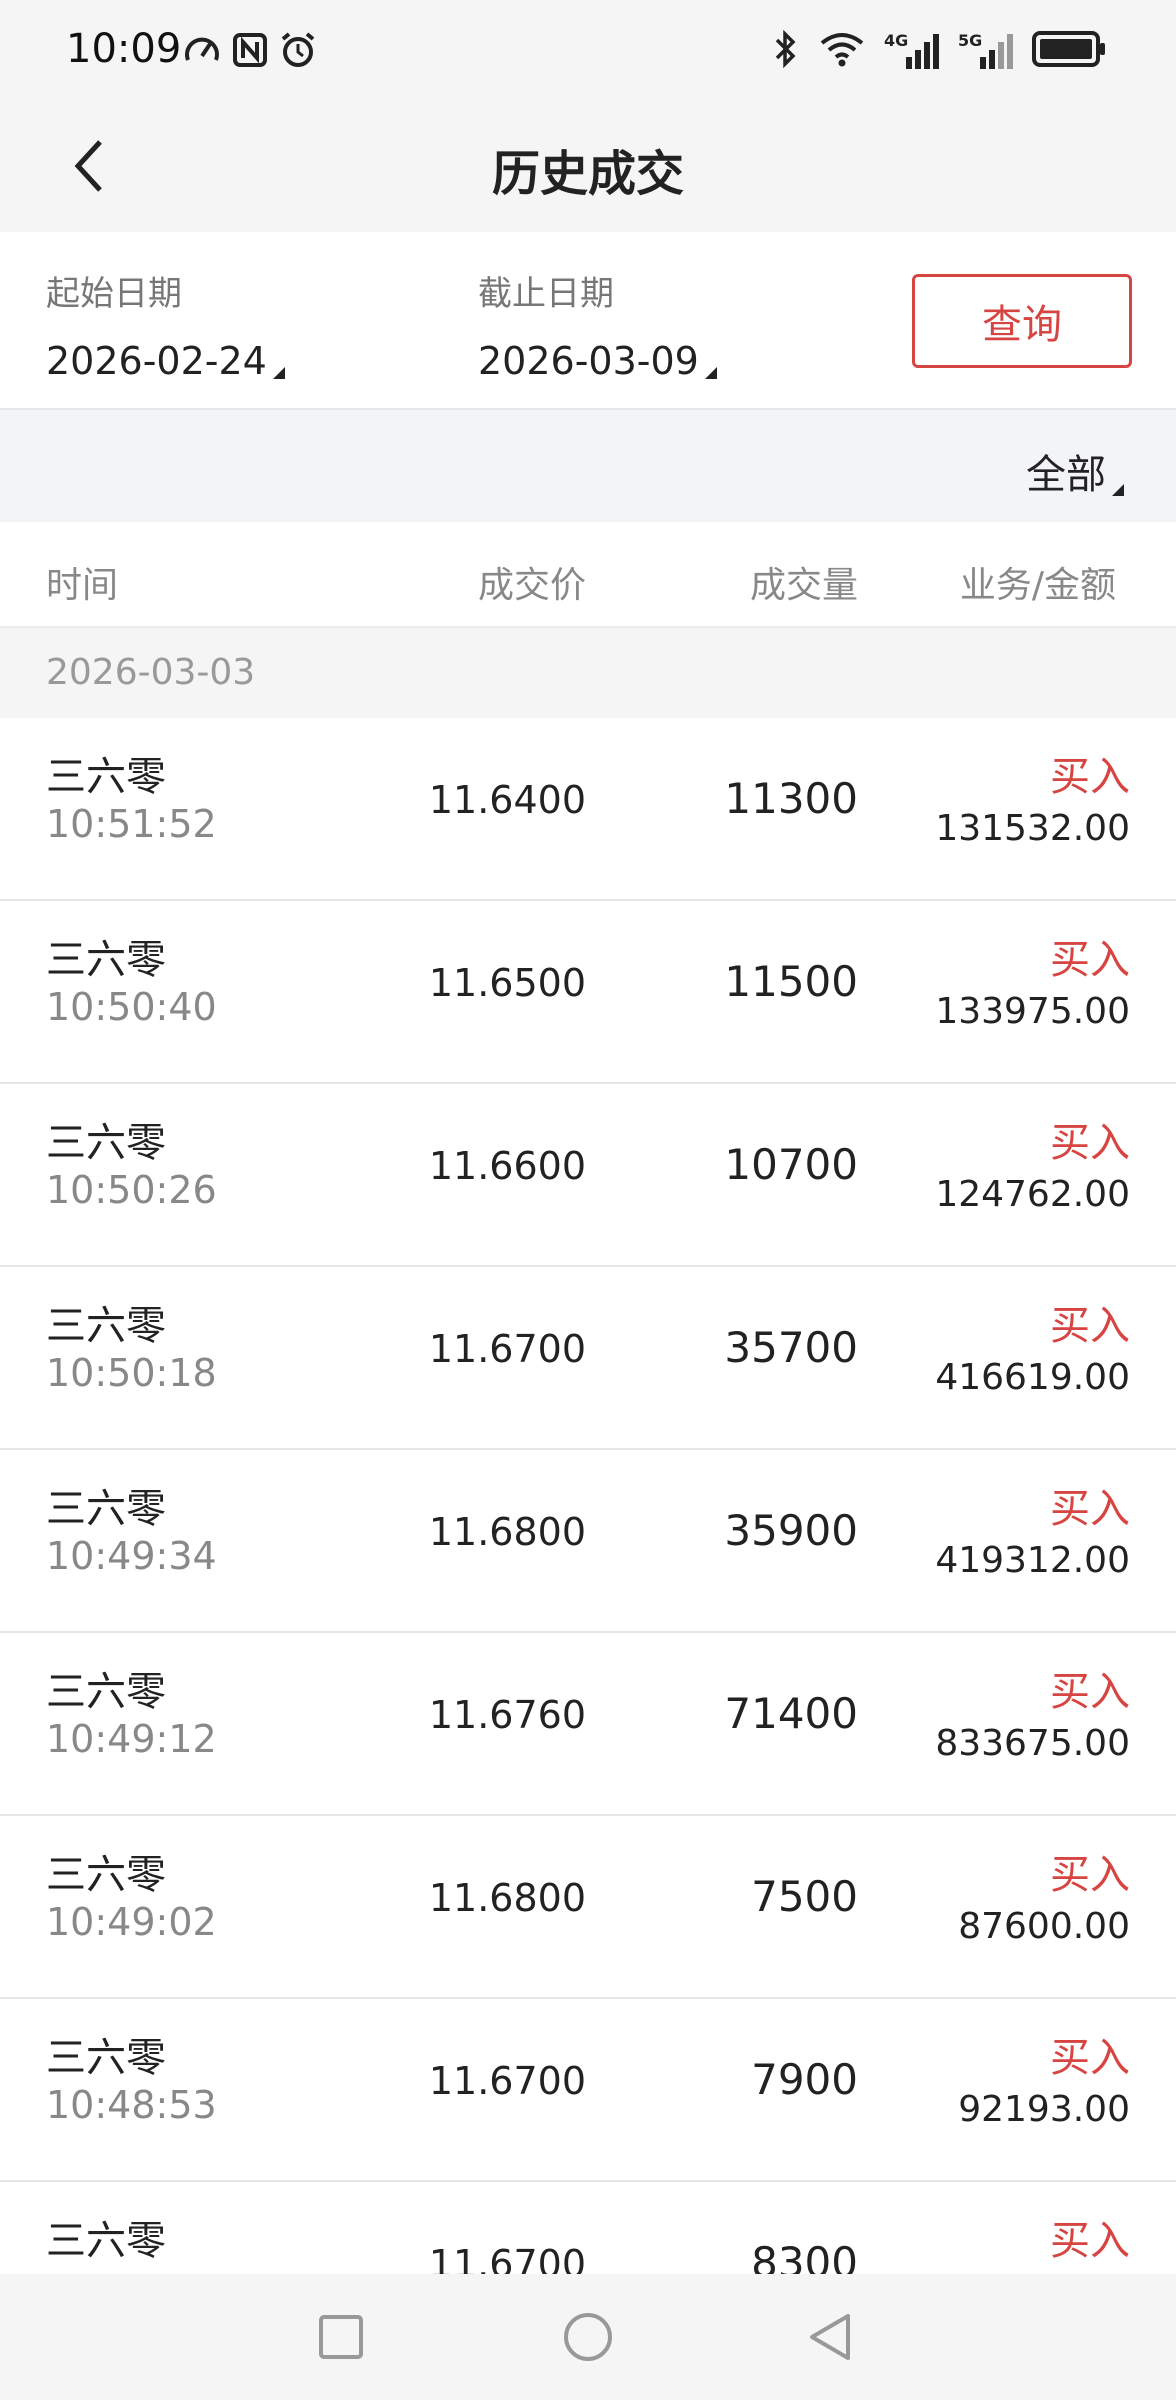 Image resolution: width=1176 pixels, height=2400 pixels. I want to click on trade-amount: 419312.00, so click(1032, 1560).